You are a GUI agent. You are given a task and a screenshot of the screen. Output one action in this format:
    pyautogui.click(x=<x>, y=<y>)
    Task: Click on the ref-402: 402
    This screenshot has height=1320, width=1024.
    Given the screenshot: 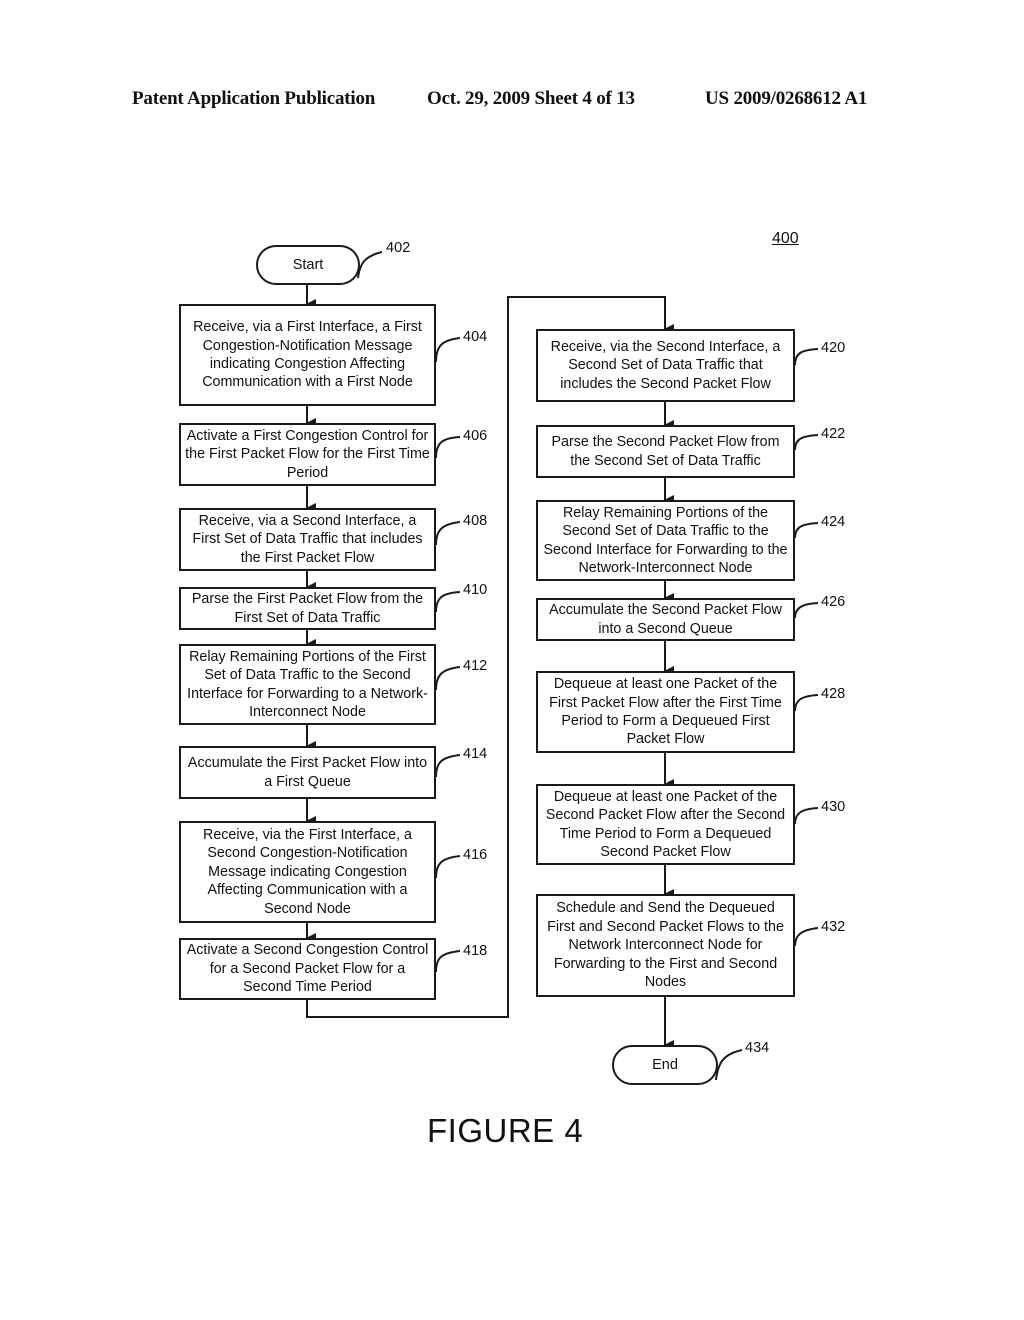 What is the action you would take?
    pyautogui.click(x=398, y=248)
    